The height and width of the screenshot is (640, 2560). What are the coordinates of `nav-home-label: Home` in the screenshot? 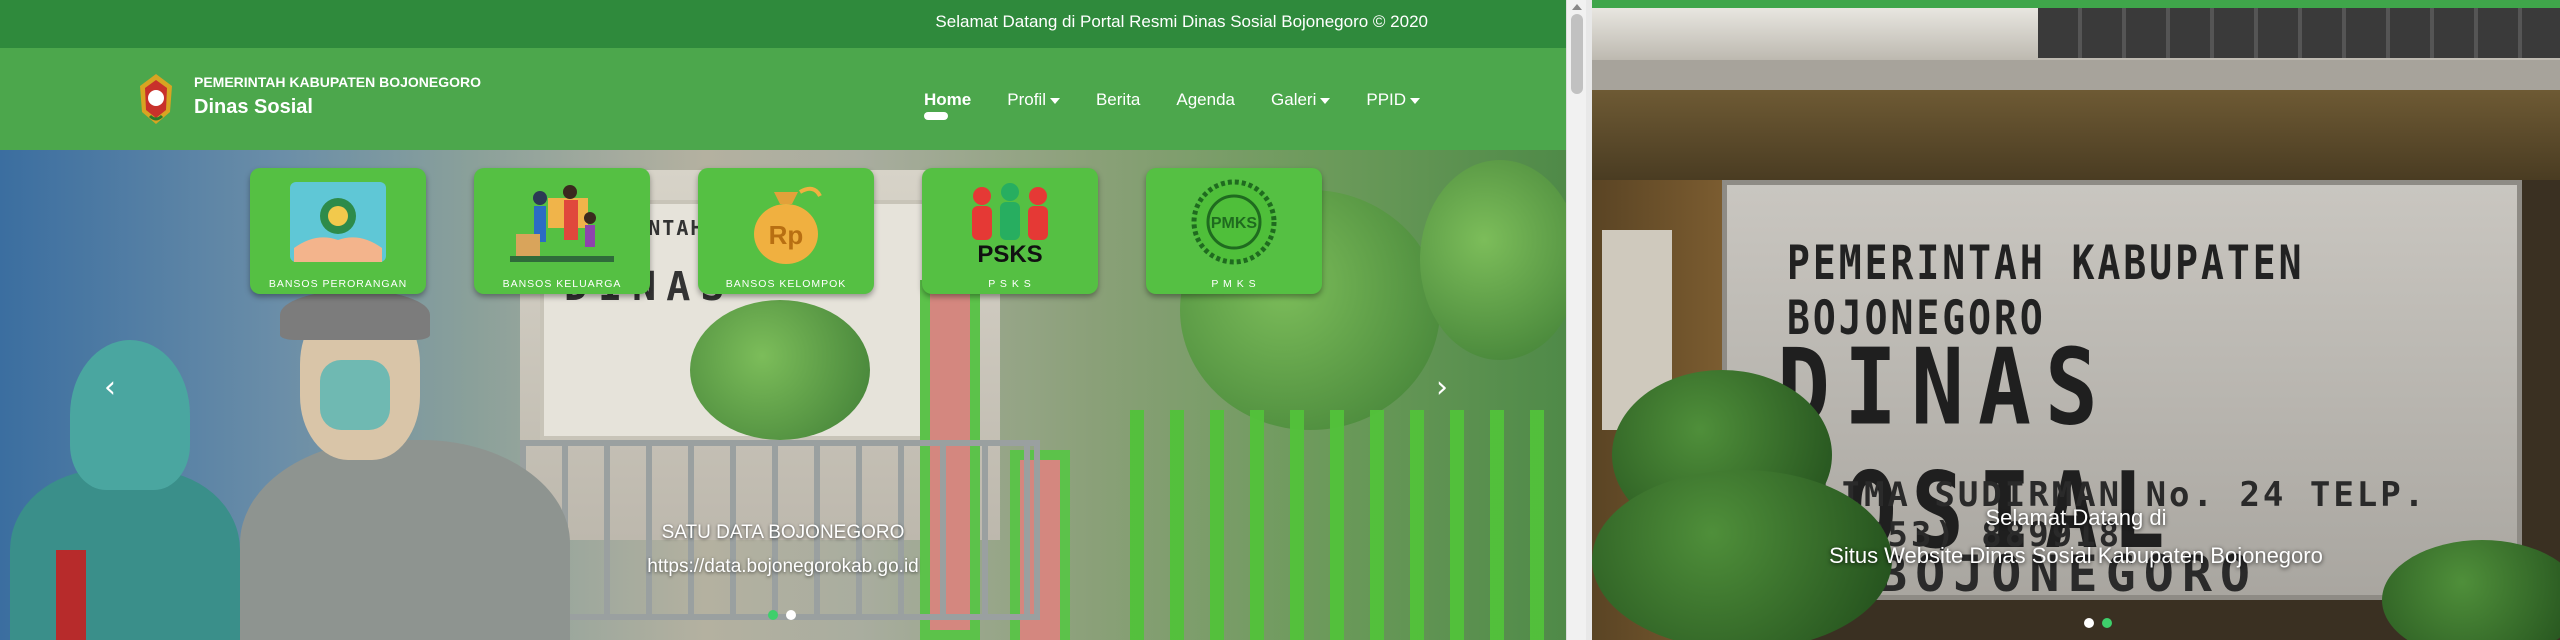 It's located at (948, 99).